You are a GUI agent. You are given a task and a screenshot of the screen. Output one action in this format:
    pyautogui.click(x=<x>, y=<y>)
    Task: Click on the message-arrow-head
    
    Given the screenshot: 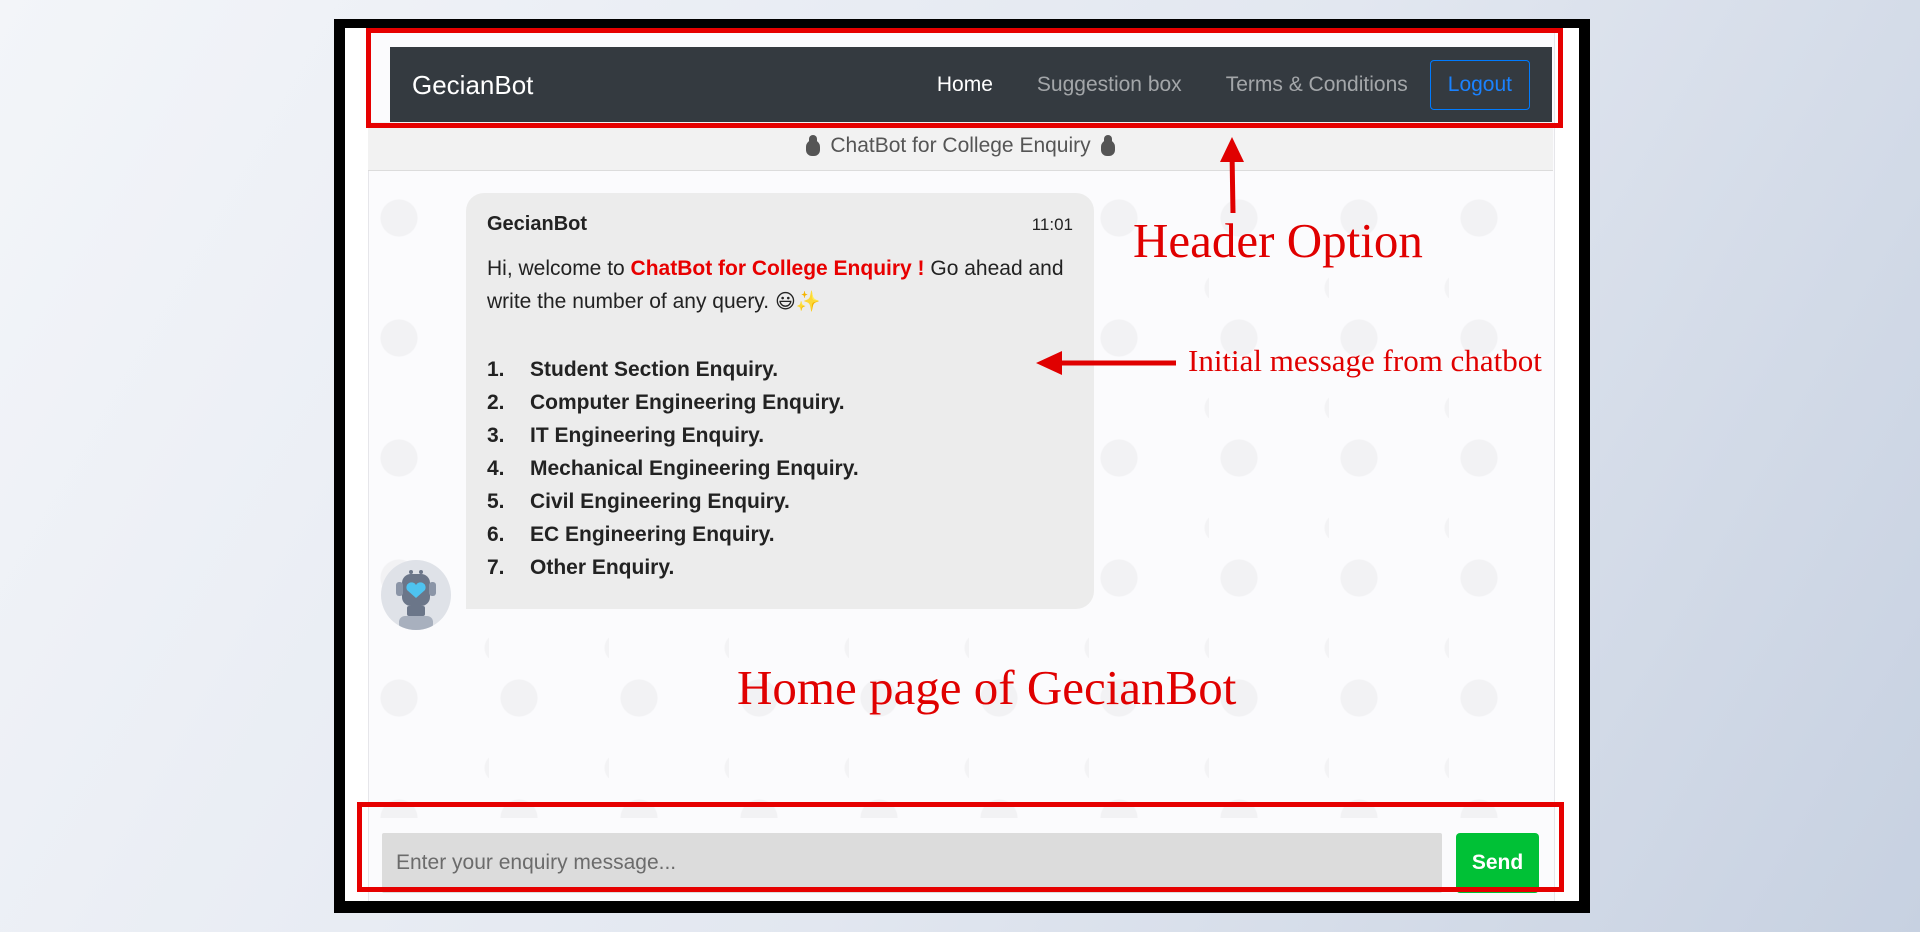 What is the action you would take?
    pyautogui.click(x=1049, y=363)
    